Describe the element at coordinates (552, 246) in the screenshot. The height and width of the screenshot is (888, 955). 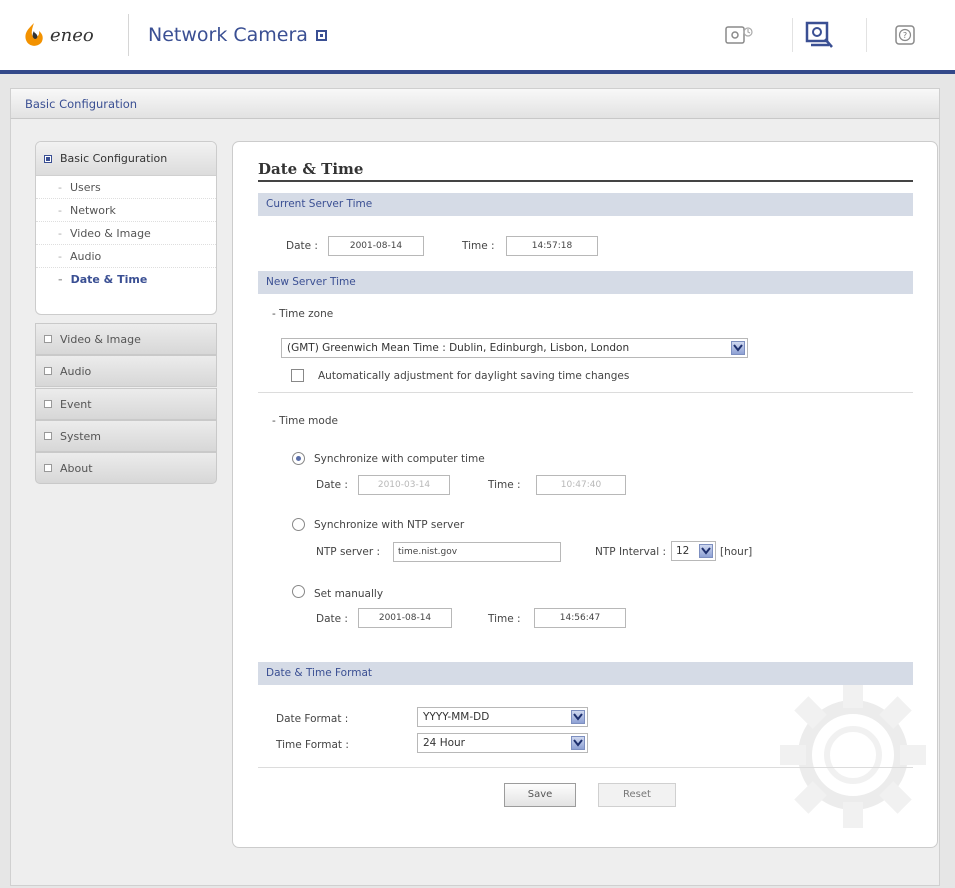
I see `current-time-field: 14:57:18` at that location.